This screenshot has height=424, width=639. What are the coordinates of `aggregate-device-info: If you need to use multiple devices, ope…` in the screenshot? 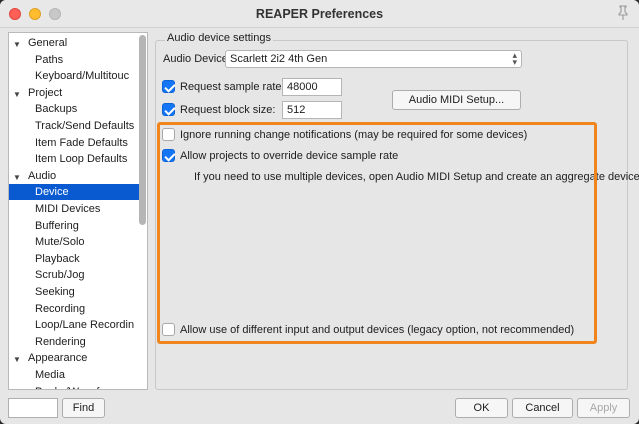 It's located at (416, 177).